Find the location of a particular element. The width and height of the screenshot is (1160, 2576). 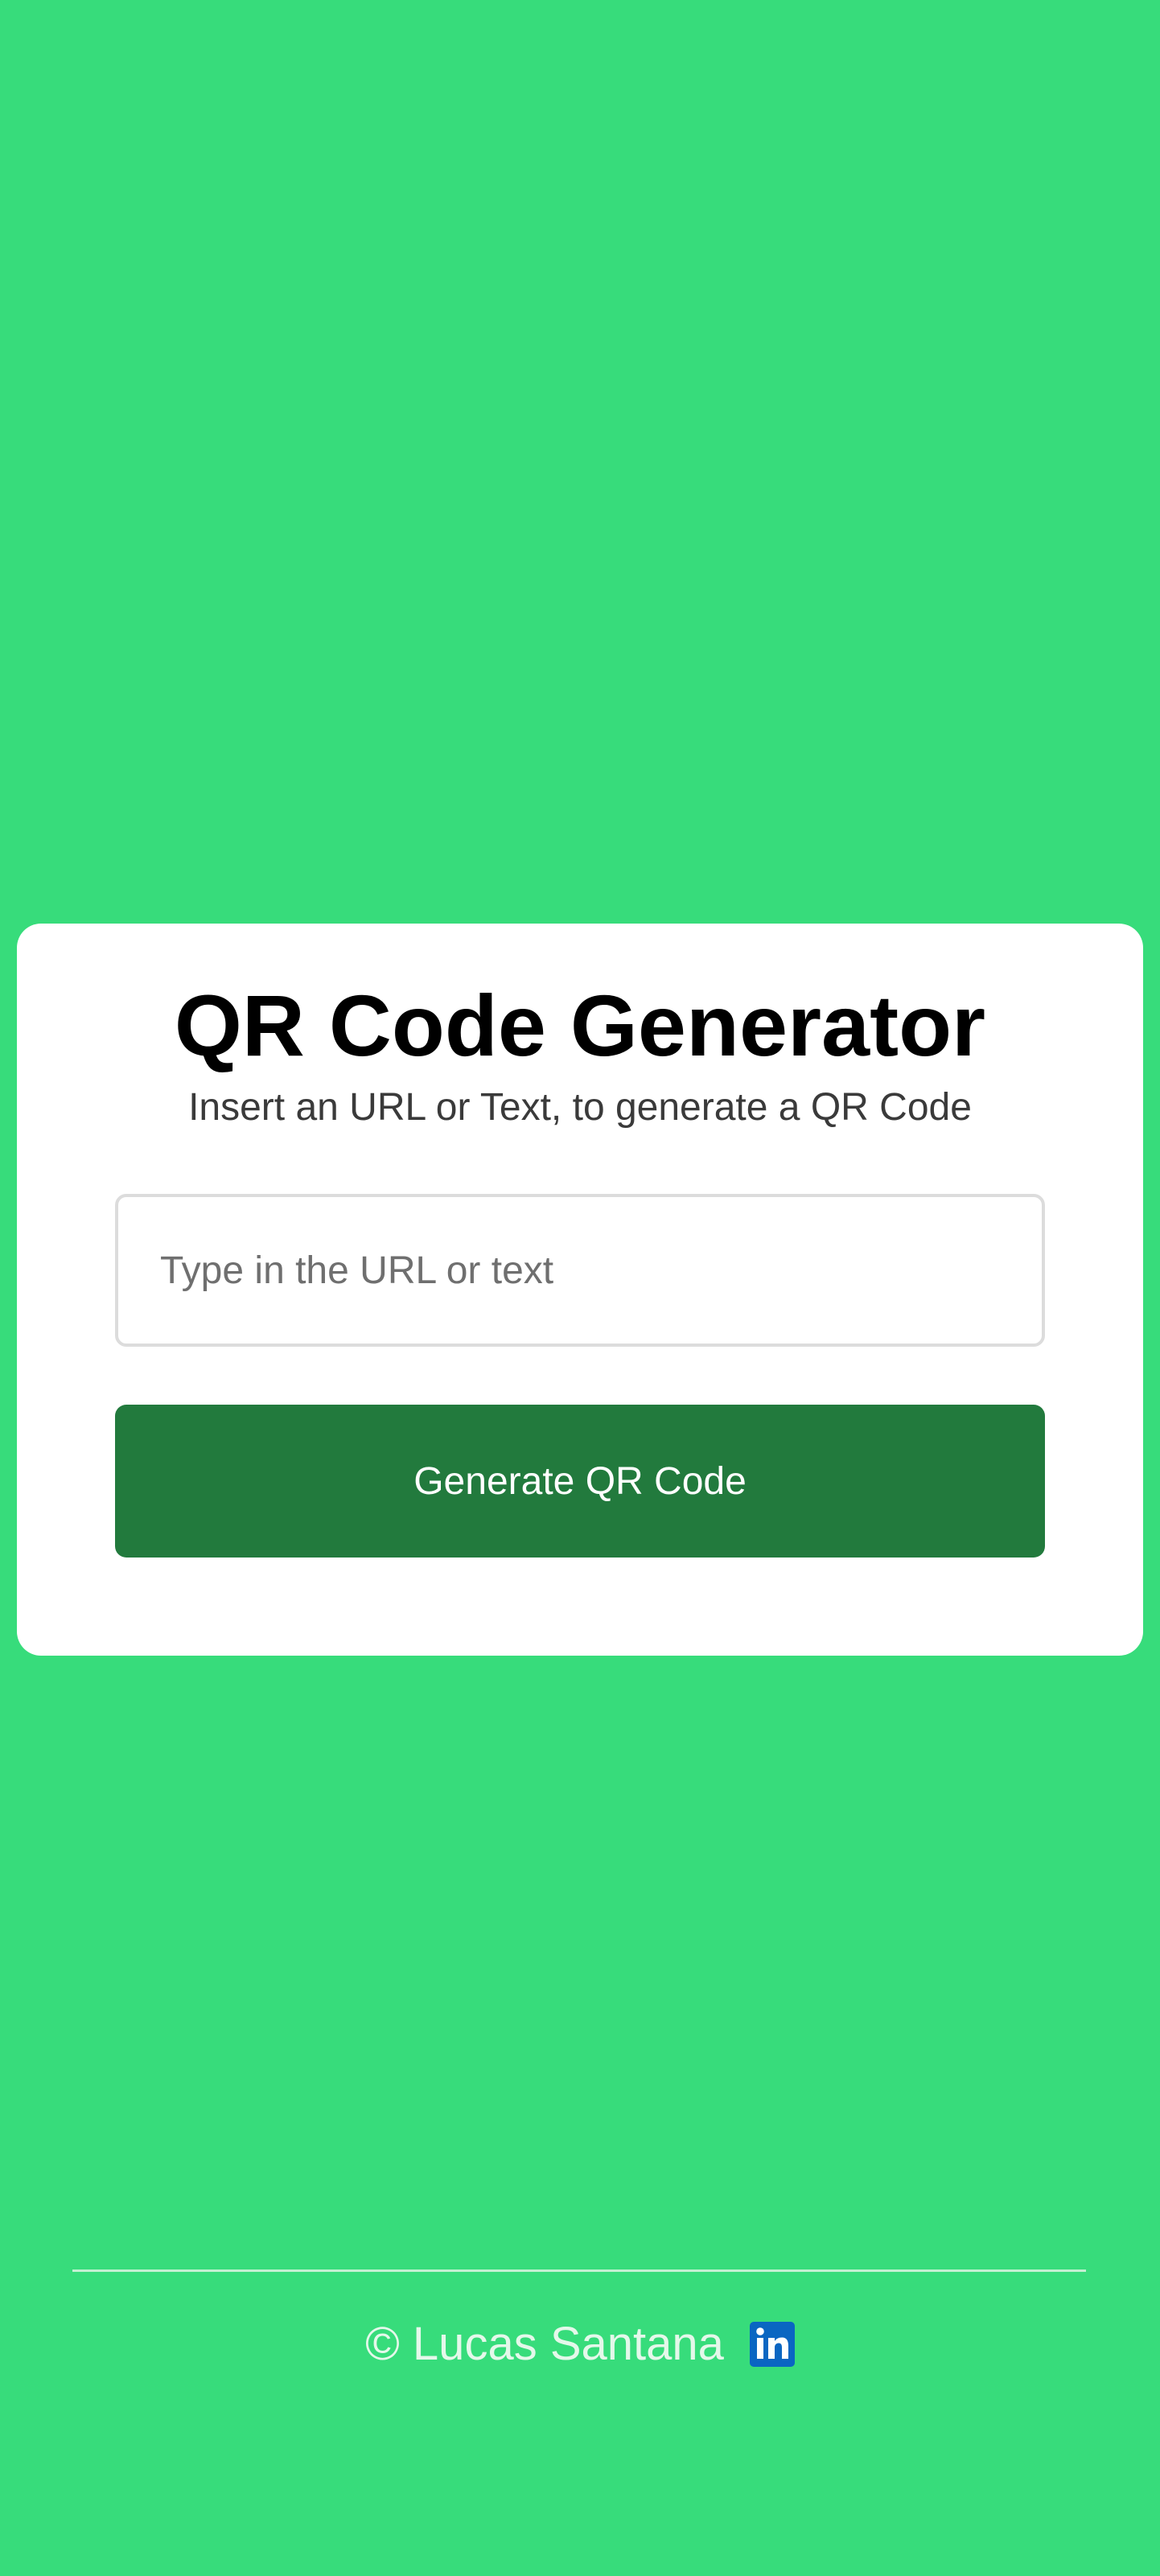

url-text-input is located at coordinates (580, 1270).